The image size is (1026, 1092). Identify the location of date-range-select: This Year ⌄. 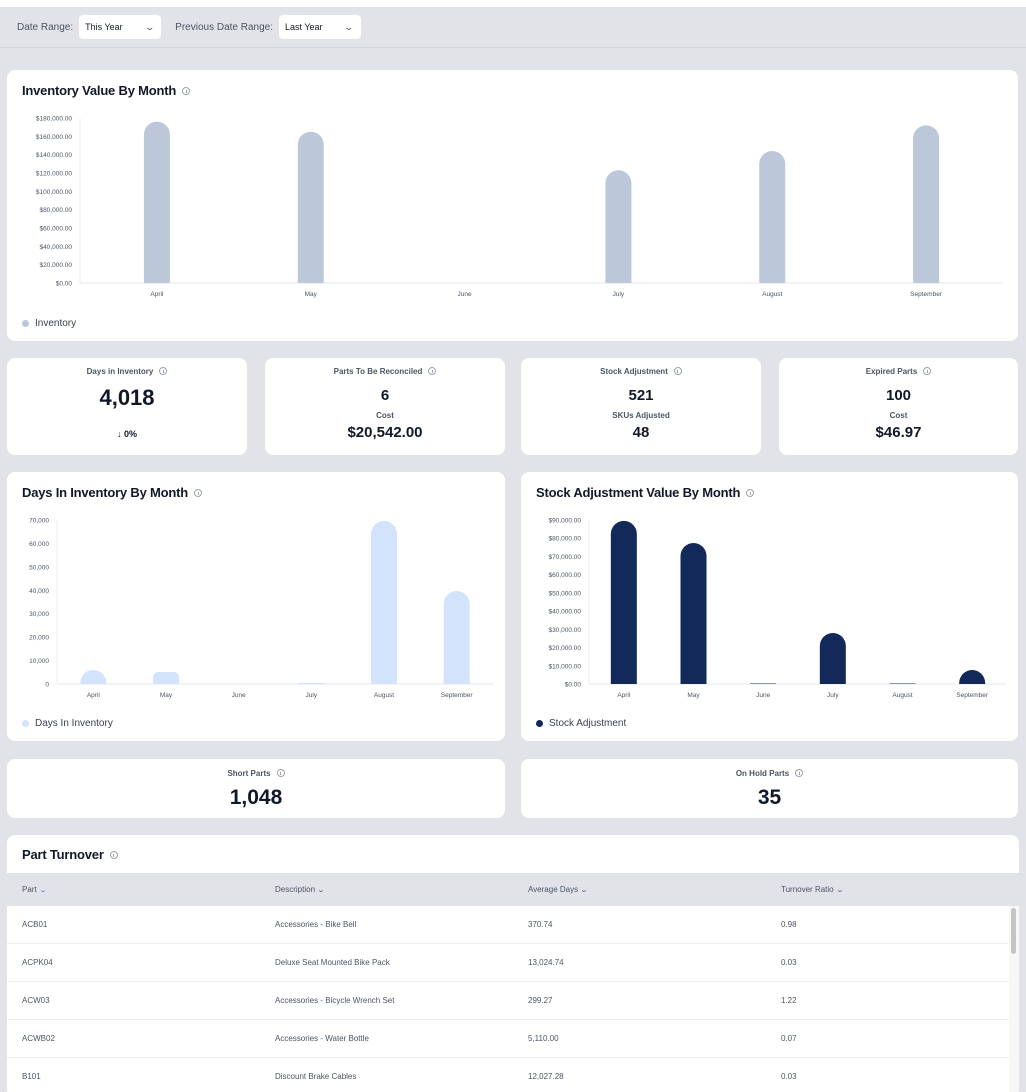
(120, 27).